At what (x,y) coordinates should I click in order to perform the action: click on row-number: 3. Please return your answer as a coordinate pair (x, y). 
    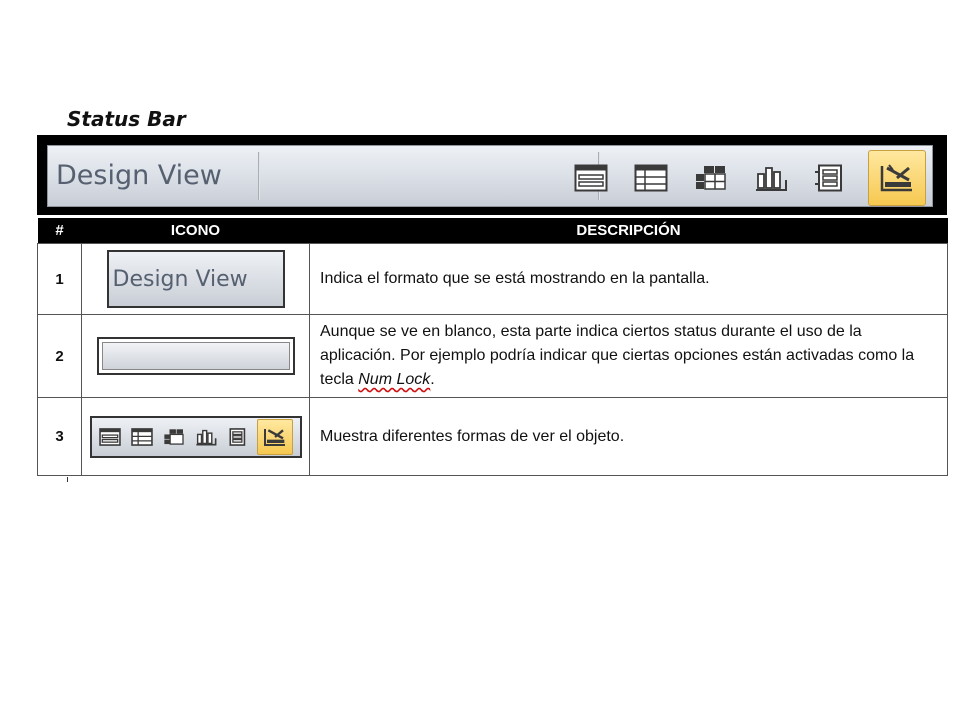
    Looking at the image, I should click on (59, 436).